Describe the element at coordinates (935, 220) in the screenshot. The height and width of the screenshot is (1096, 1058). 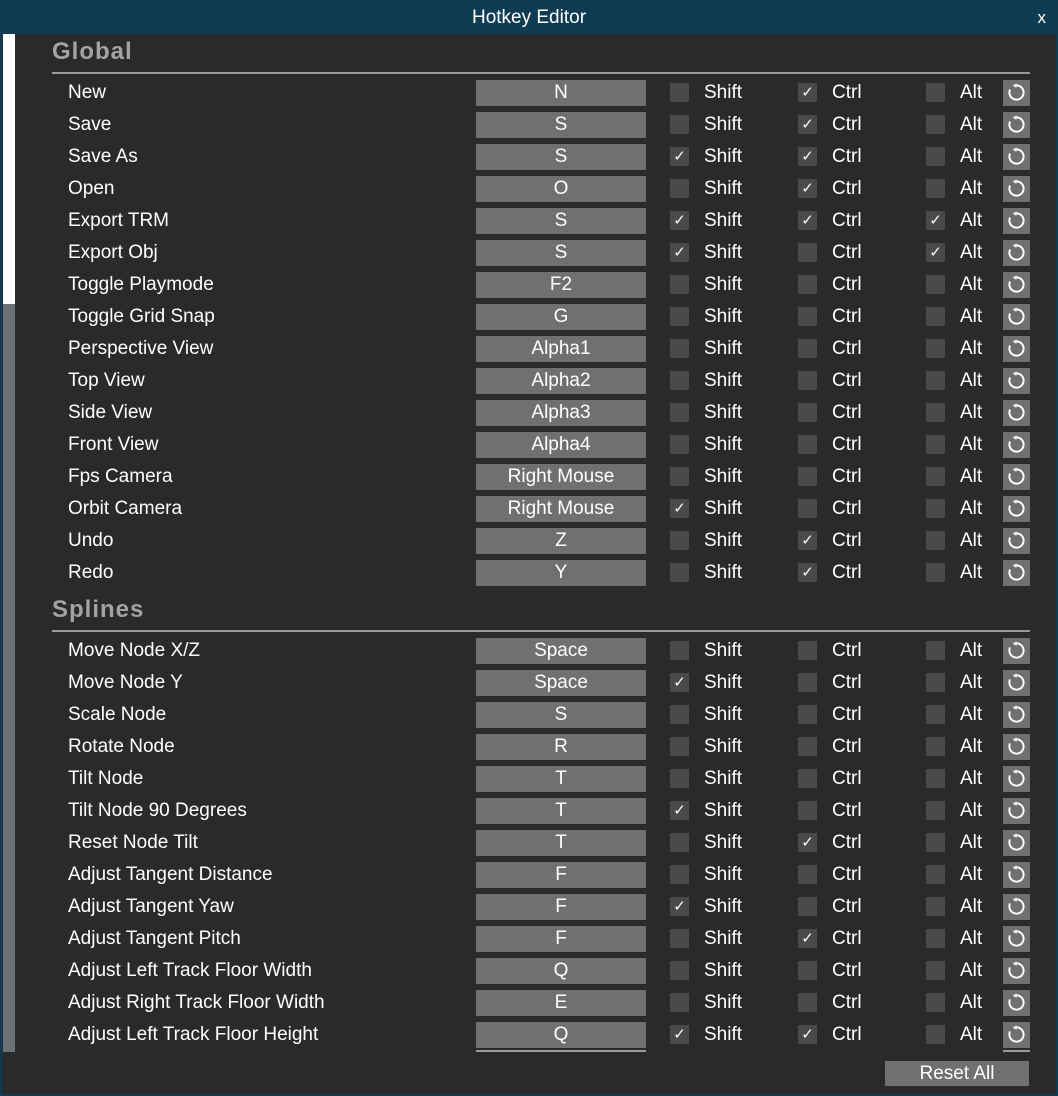
I see `alt-checkbox: ✓` at that location.